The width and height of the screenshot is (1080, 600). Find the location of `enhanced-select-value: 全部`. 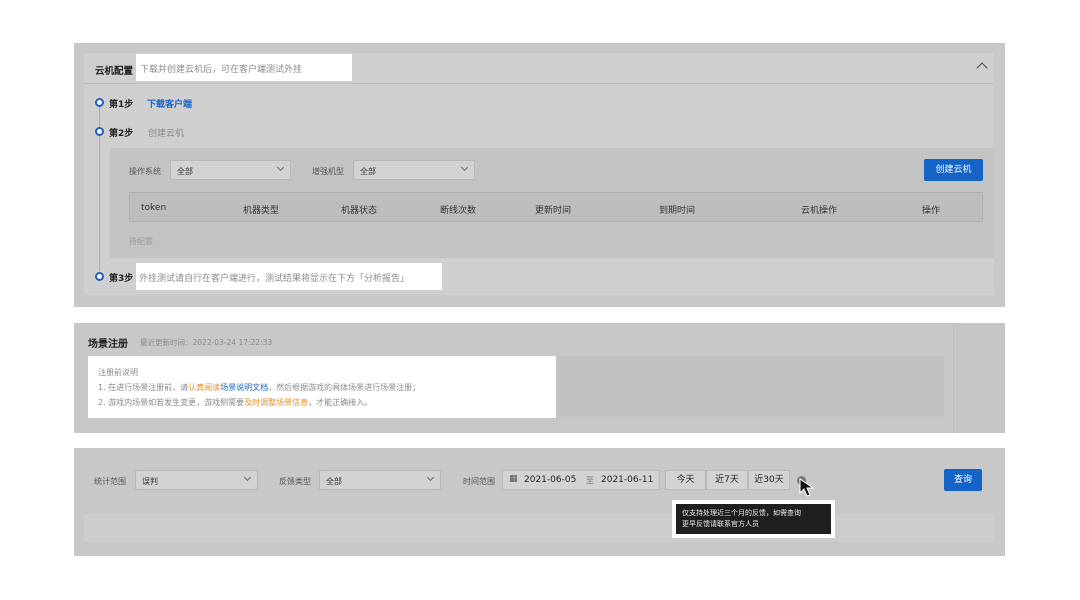

enhanced-select-value: 全部 is located at coordinates (368, 171).